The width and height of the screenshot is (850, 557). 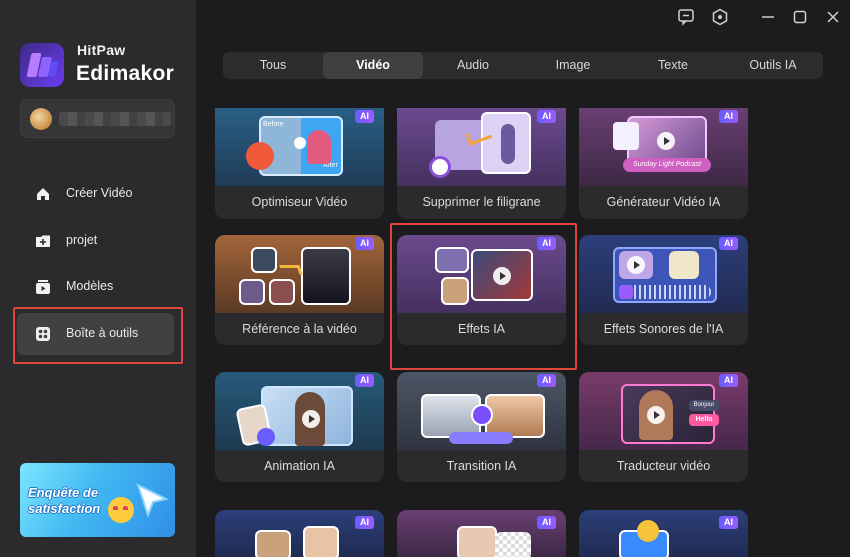 I want to click on before-label: Before, so click(x=273, y=124).